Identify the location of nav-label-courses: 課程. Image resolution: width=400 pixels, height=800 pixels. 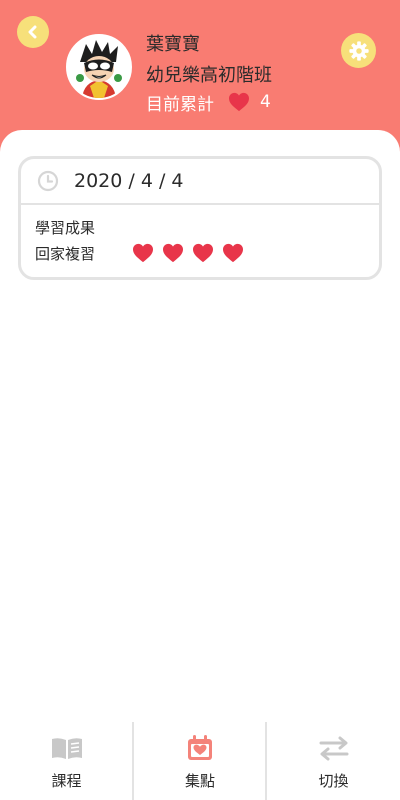
(66, 781).